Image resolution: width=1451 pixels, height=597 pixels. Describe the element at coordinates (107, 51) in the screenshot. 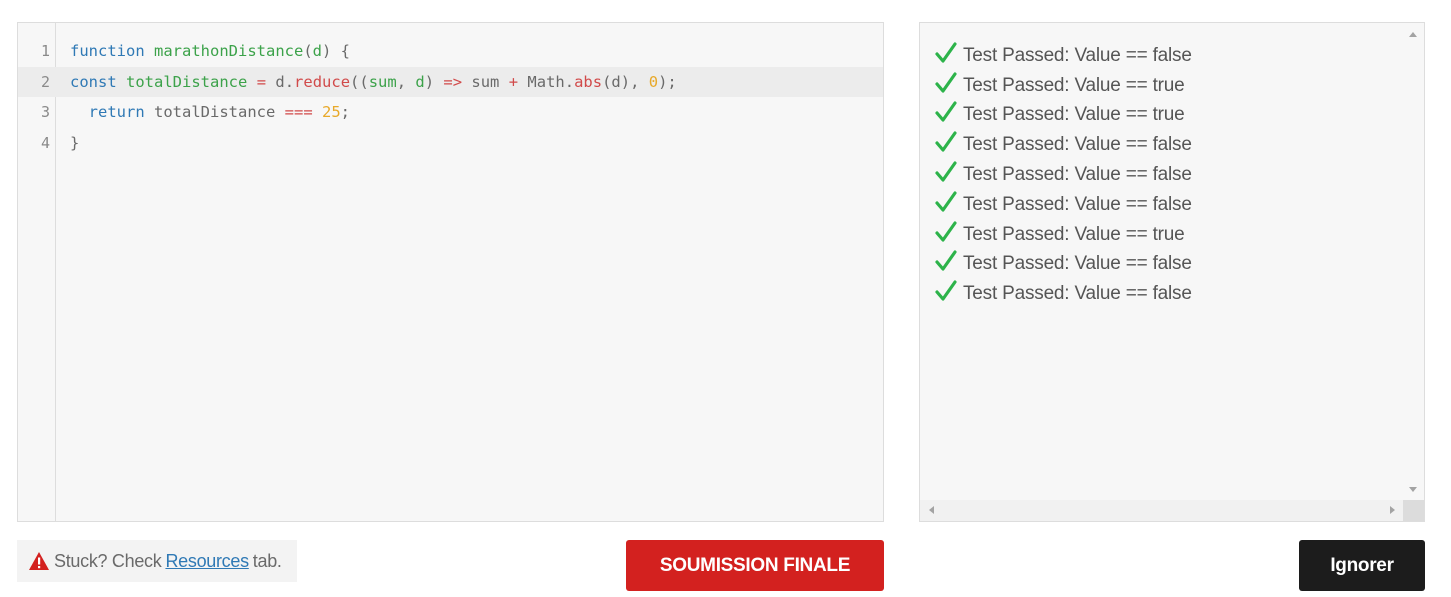

I see `code-token: function` at that location.